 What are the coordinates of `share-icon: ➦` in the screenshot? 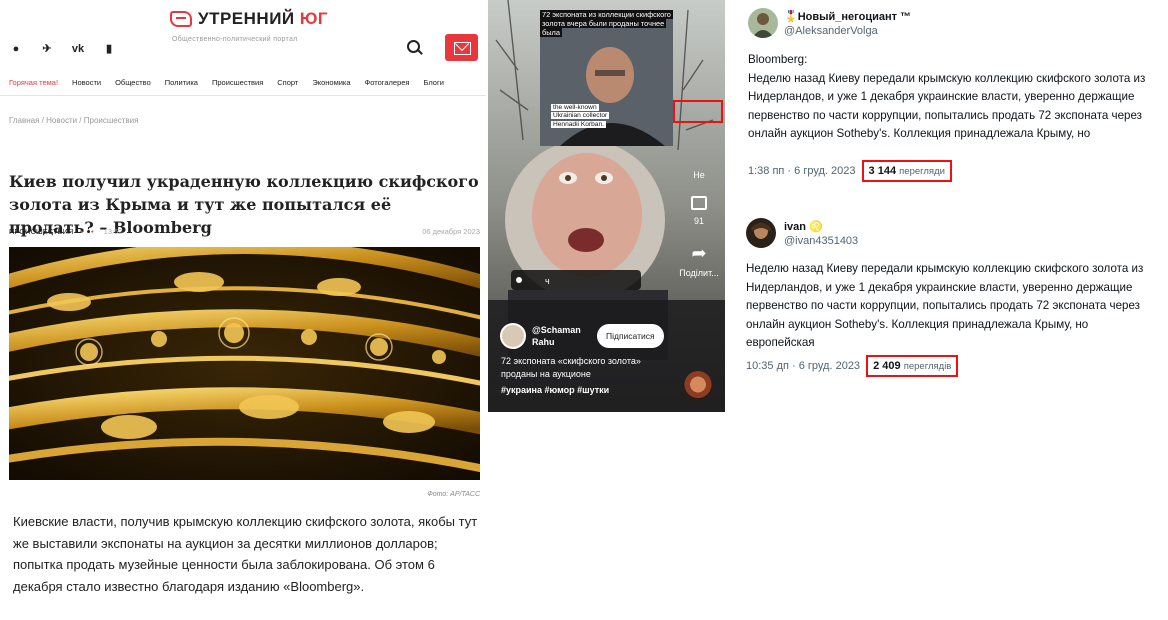 It's located at (699, 253).